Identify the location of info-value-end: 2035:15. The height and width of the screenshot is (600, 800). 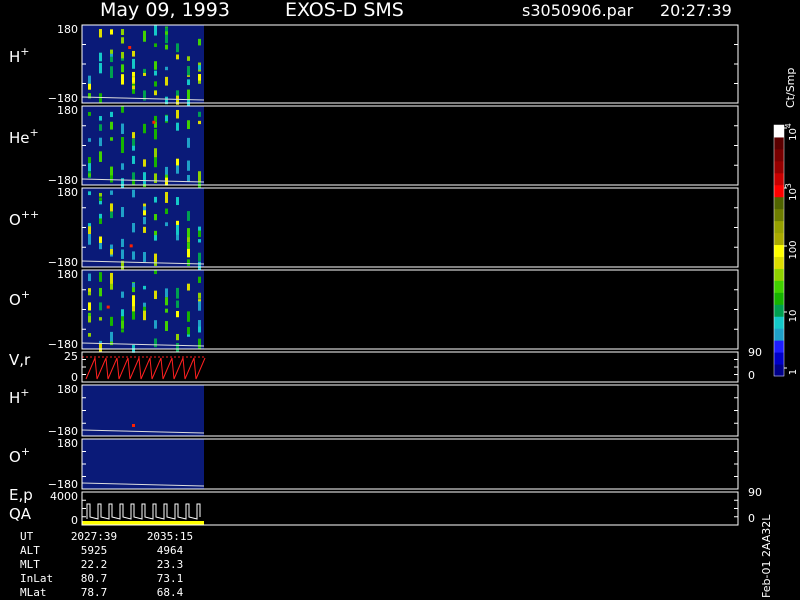
(170, 536).